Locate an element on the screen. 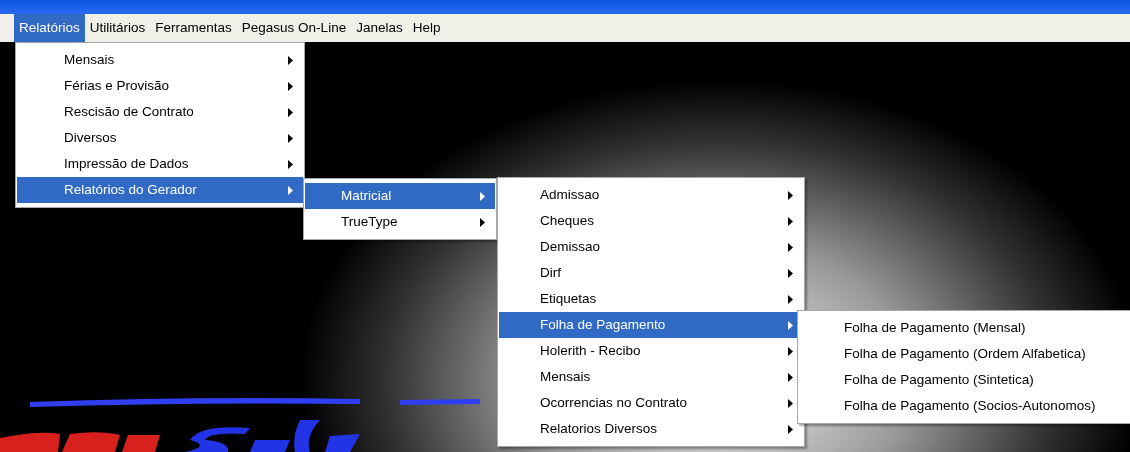 The image size is (1130, 452). menu-bar-item: Relatórios is located at coordinates (49, 28).